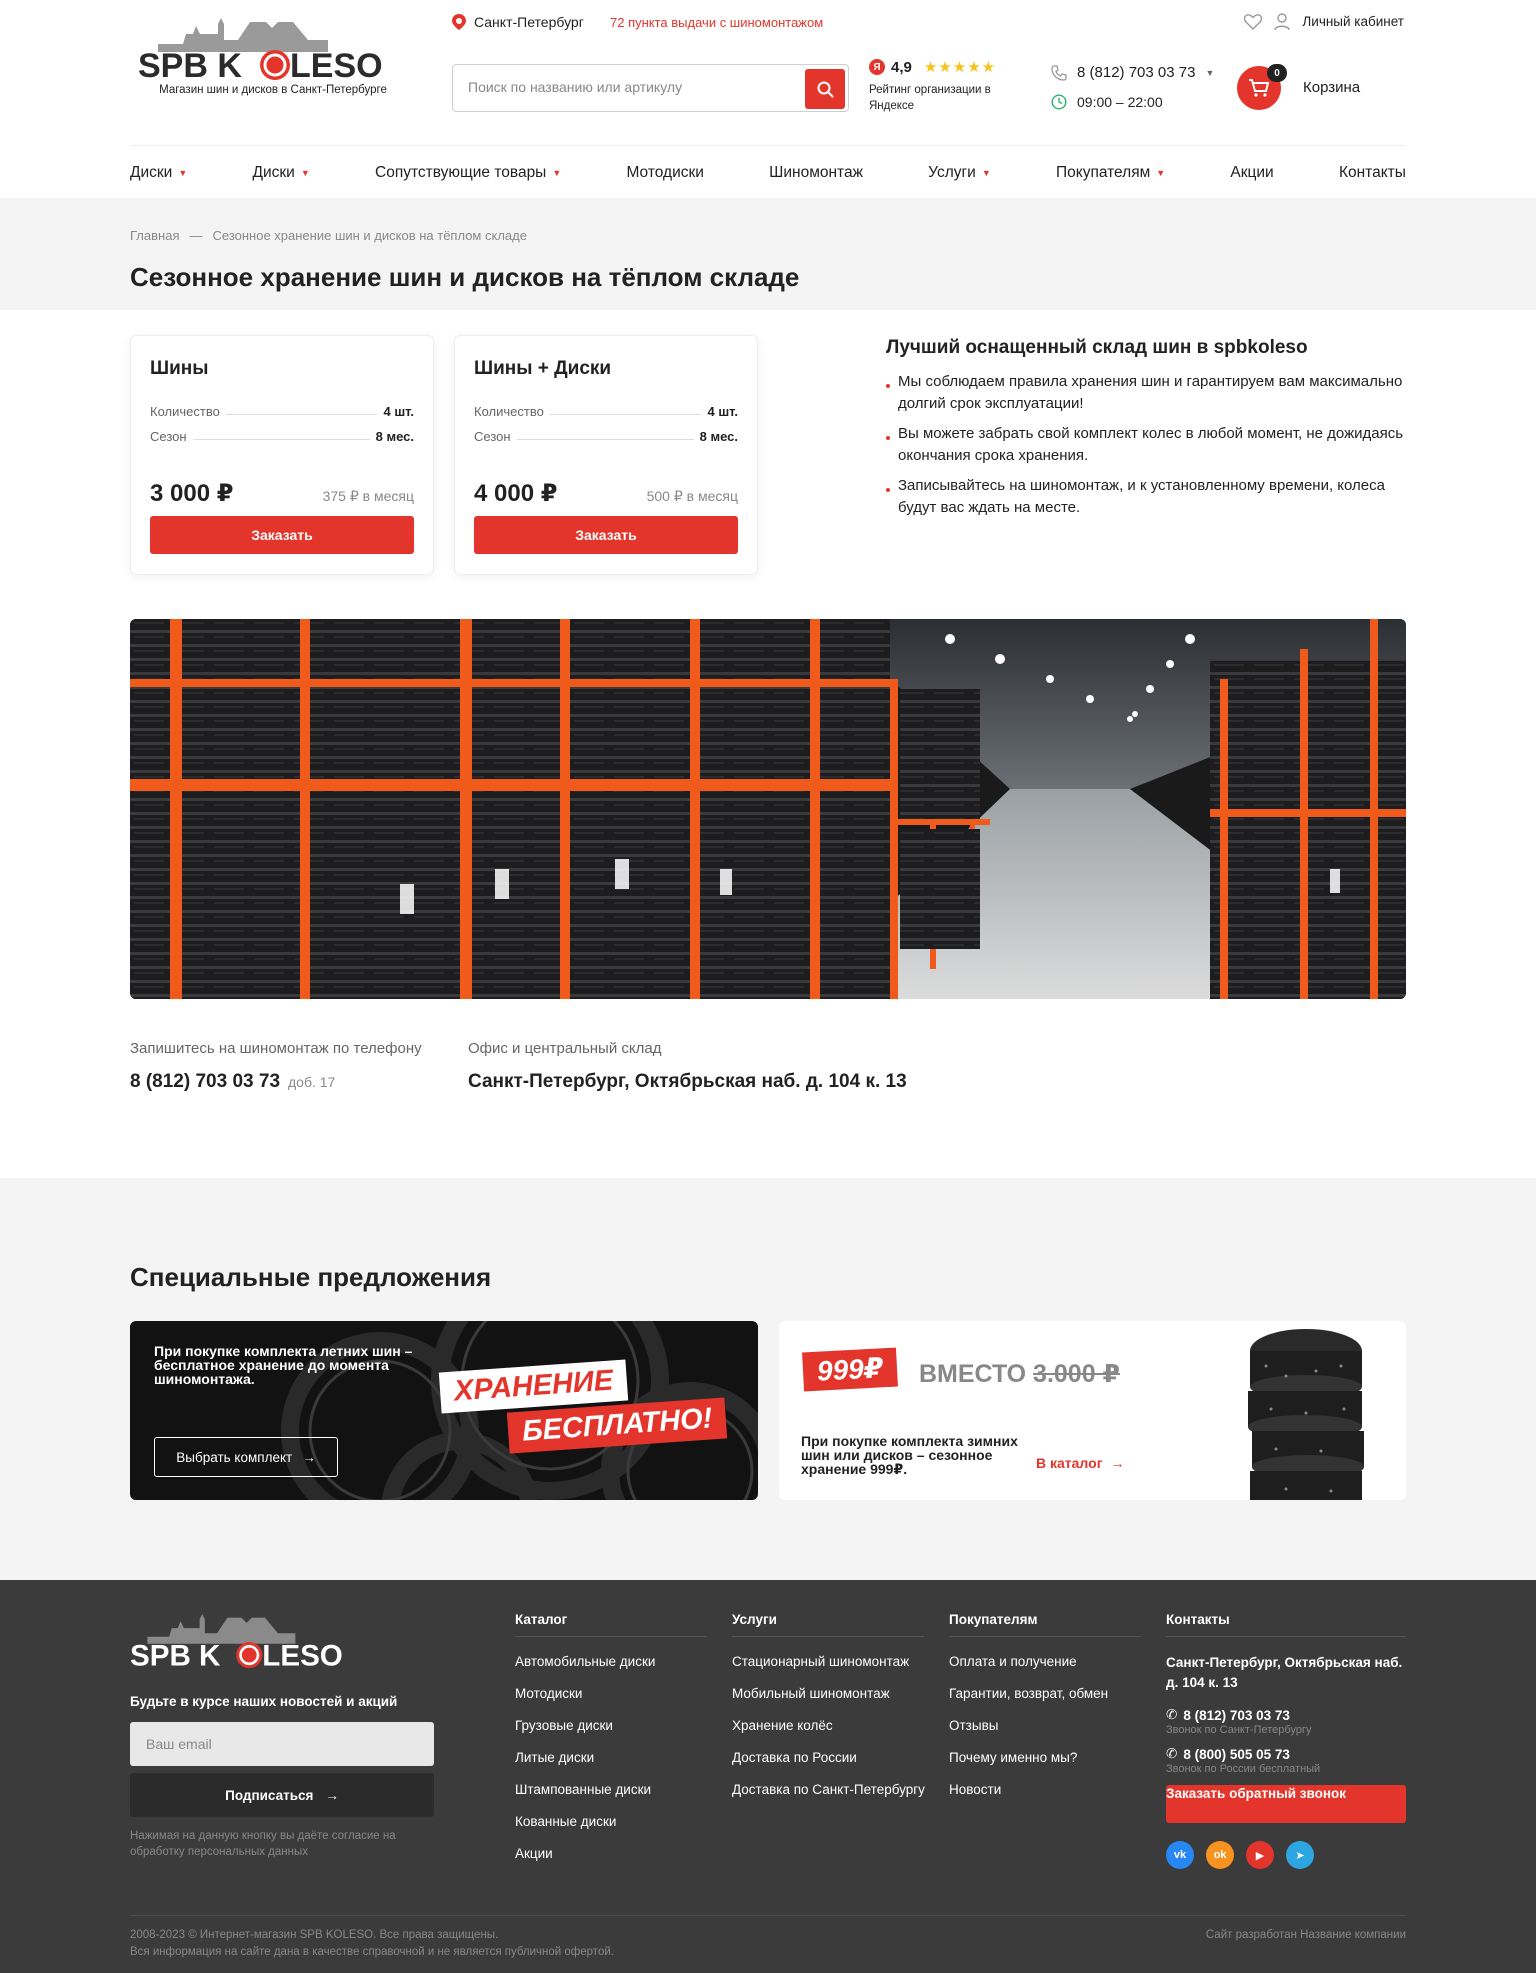  I want to click on work-hours: 09:00 – 22:00, so click(1107, 102).